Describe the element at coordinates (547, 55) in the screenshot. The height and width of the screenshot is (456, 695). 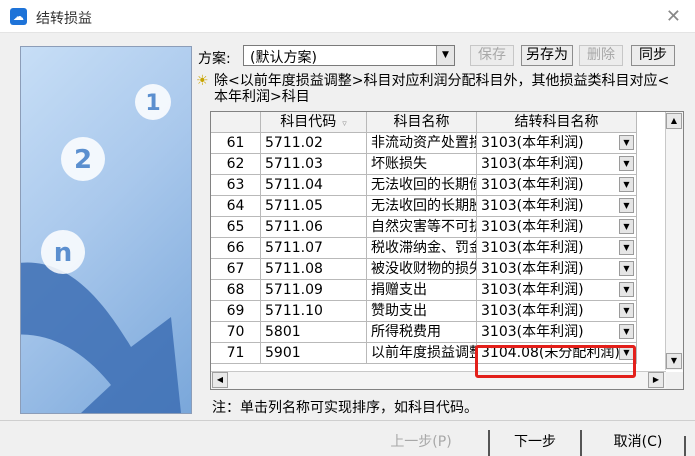
I see `save-as-button: 另存为` at that location.